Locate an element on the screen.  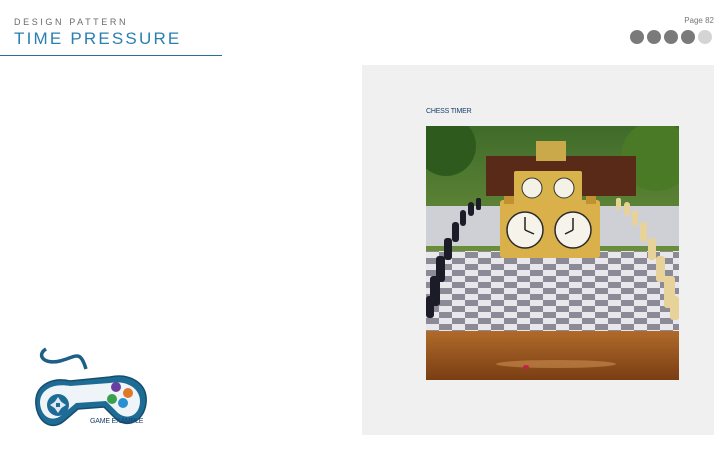
title-divider is located at coordinates (111, 55).